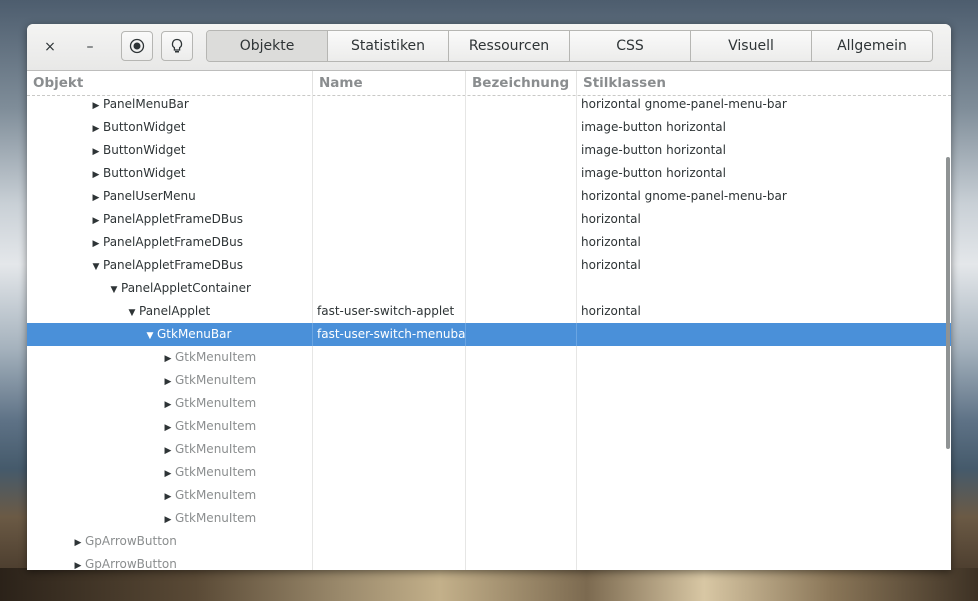 This screenshot has width=978, height=601. I want to click on object-cell: ▶ PanelAppletFrameDBus, so click(170, 219).